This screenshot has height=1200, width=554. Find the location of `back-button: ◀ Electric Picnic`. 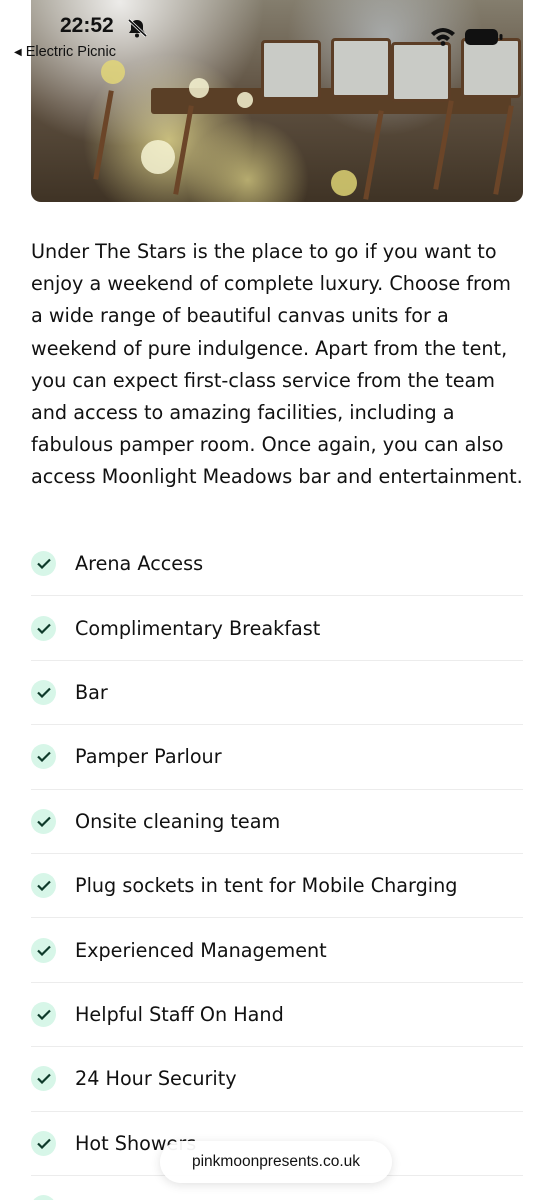

back-button: ◀ Electric Picnic is located at coordinates (65, 52).